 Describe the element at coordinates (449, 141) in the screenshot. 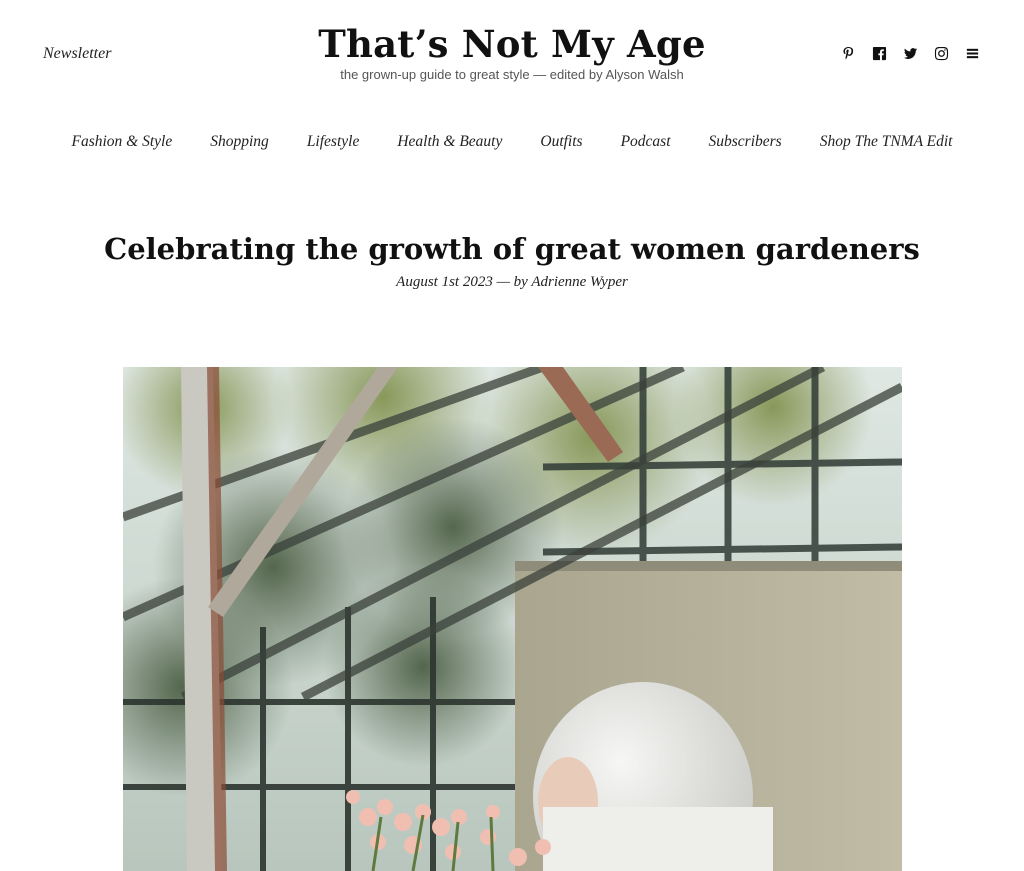

I see `nav-item-health-beauty: Health & Beauty` at that location.